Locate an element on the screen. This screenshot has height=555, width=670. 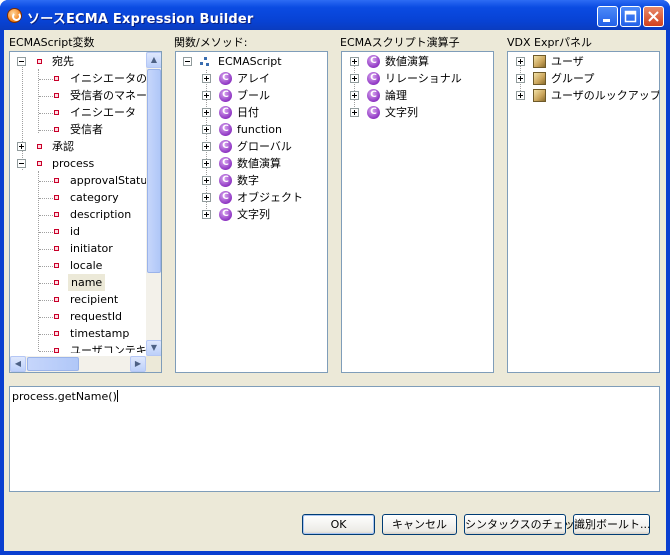
tree-node-label: イニシエータのマ is located at coordinates (114, 78).